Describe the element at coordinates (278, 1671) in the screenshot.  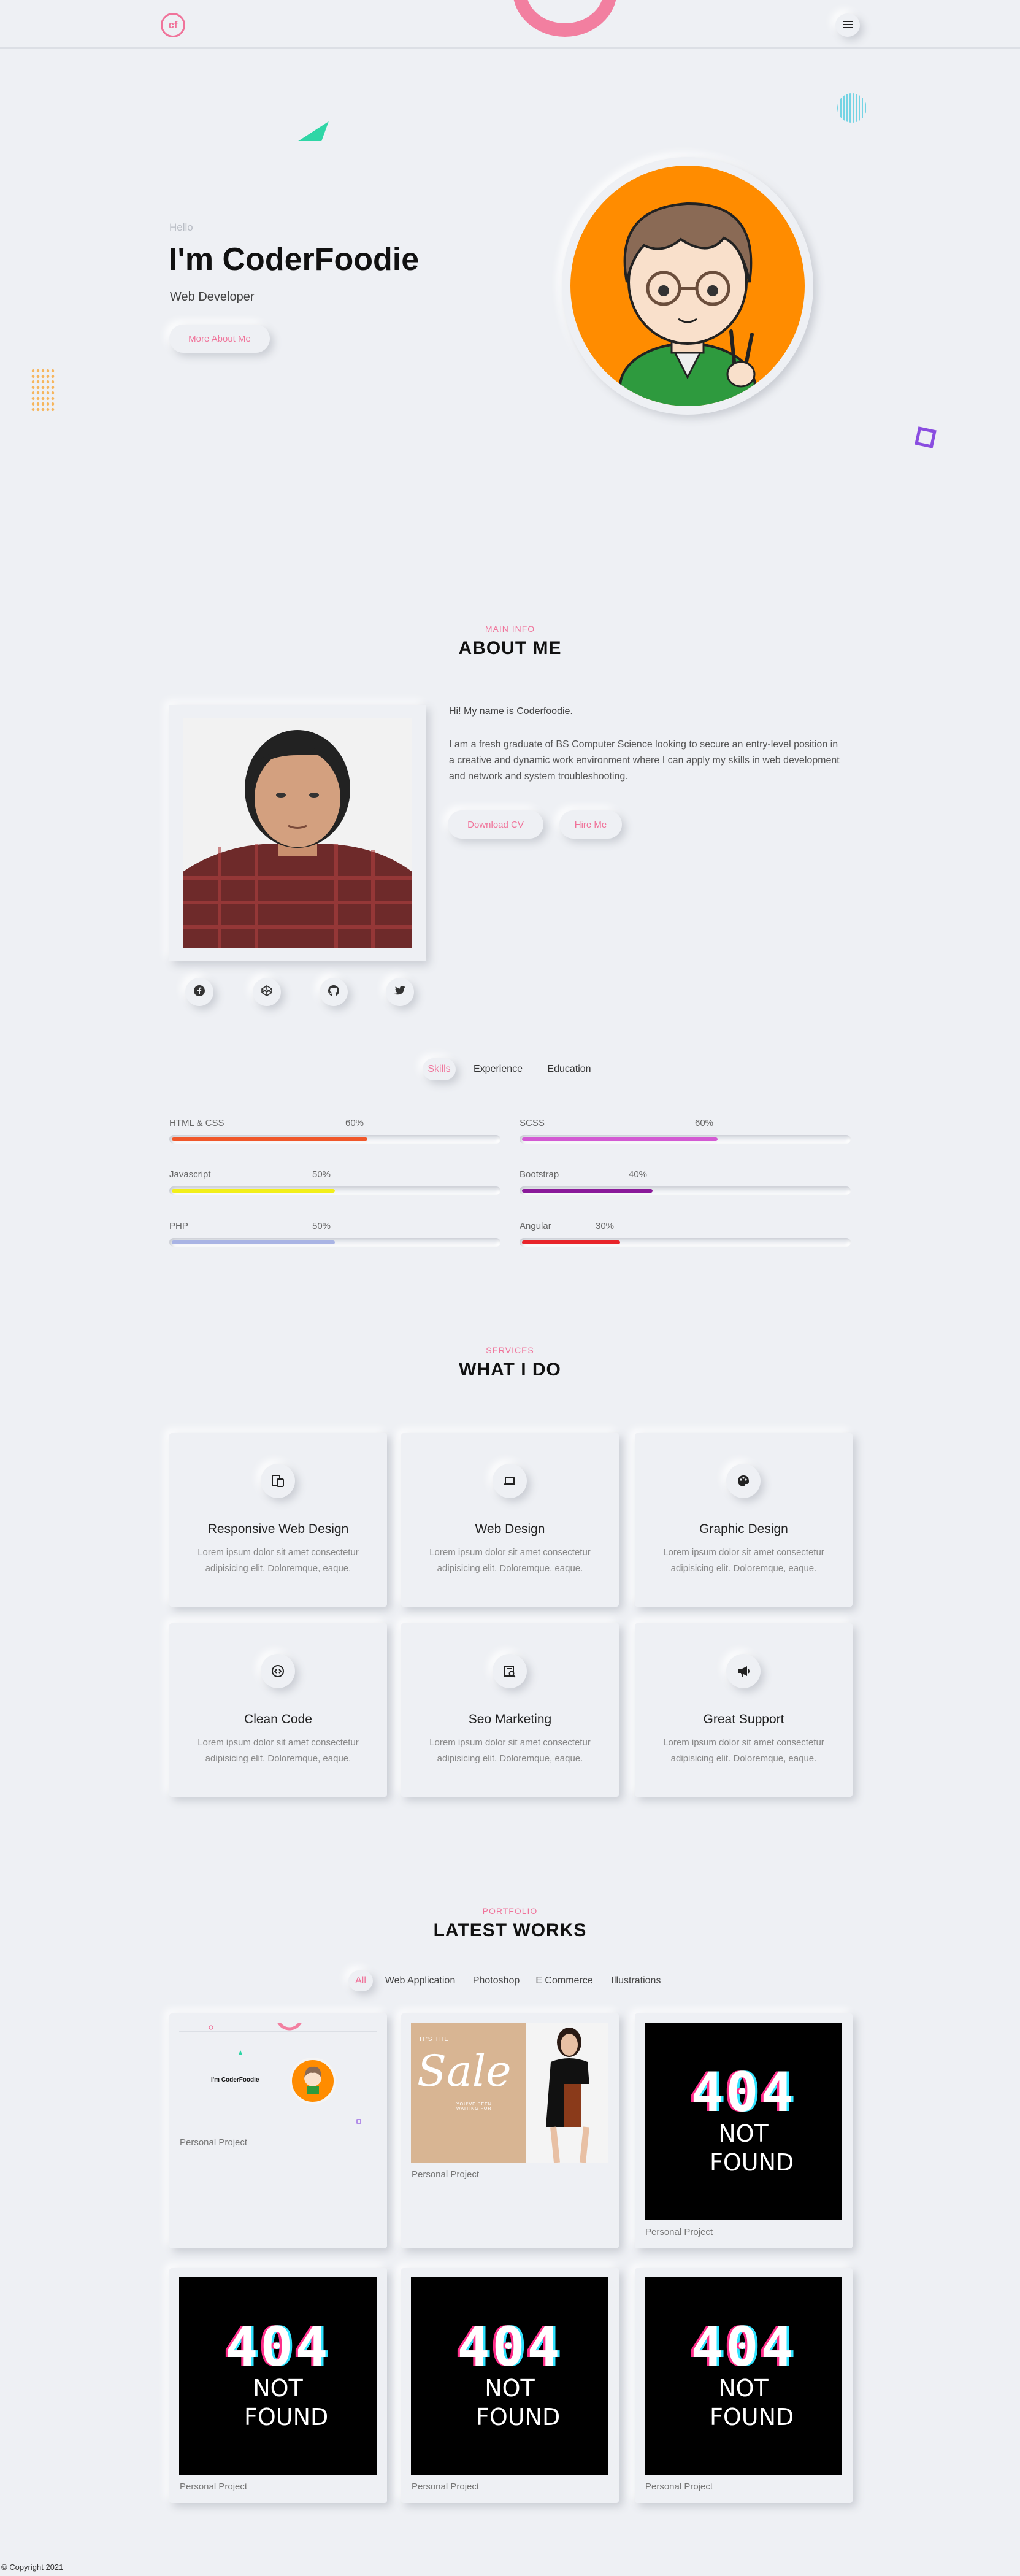
I see `code-icon` at that location.